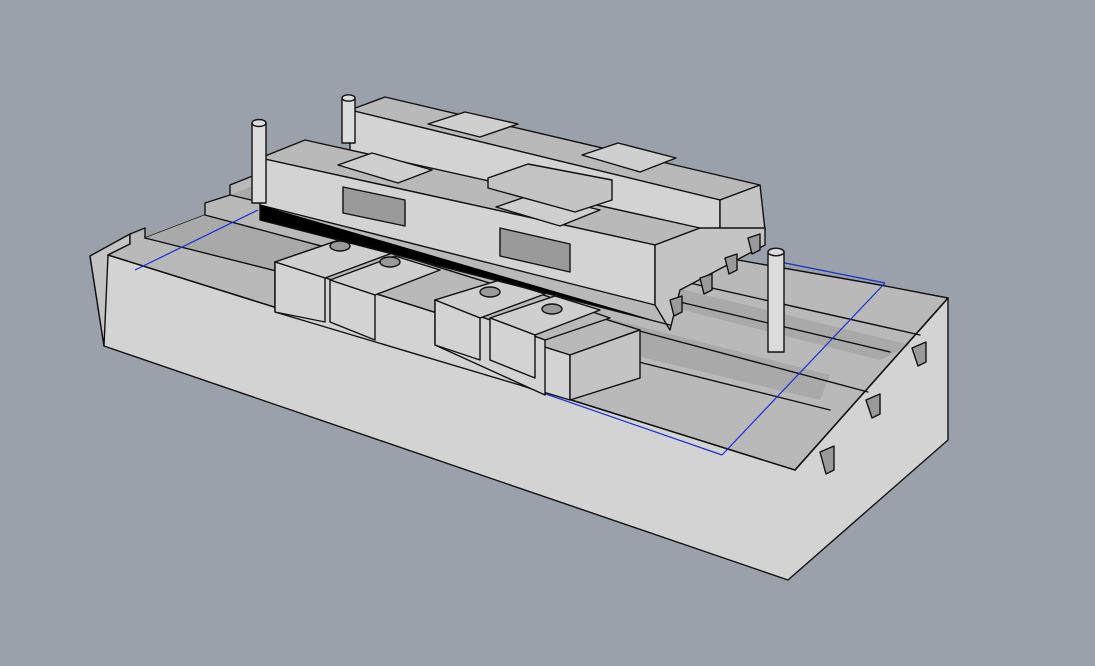 The width and height of the screenshot is (1095, 666). Describe the element at coordinates (259, 161) in the screenshot. I see `pin-left` at that location.